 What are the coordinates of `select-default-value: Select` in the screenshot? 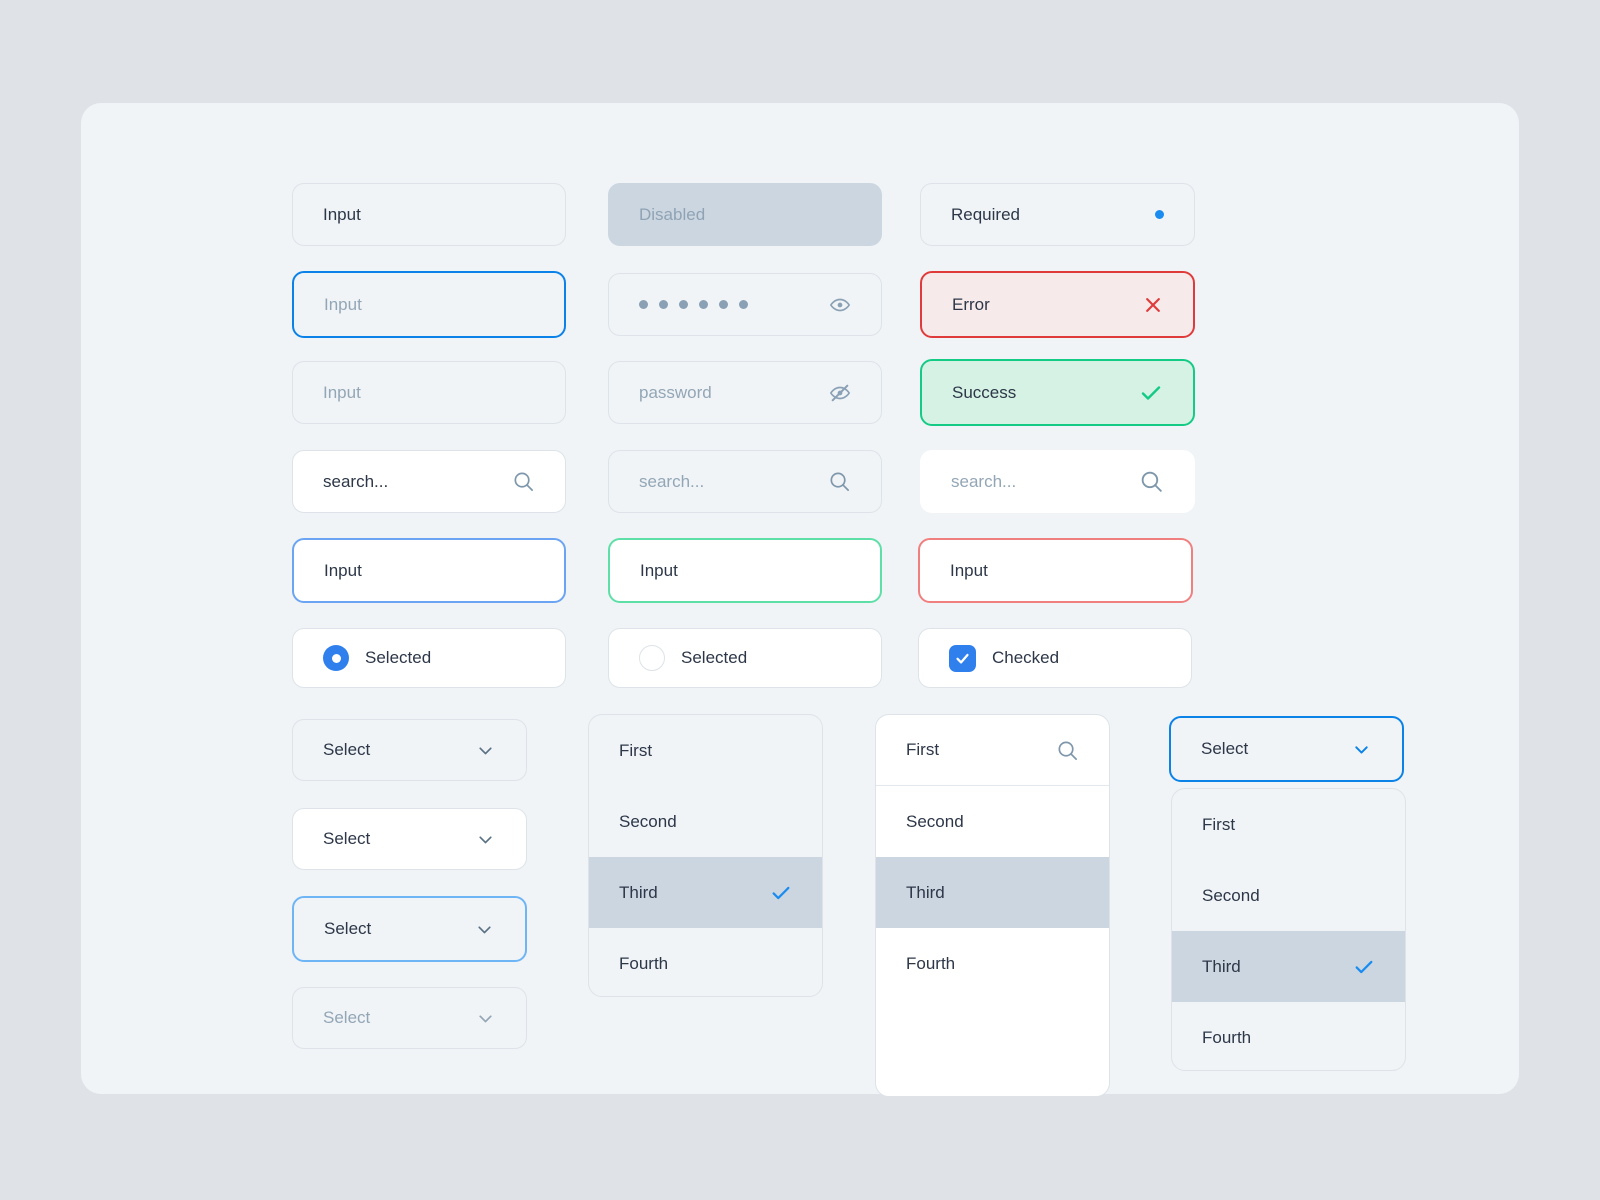 It's located at (347, 749).